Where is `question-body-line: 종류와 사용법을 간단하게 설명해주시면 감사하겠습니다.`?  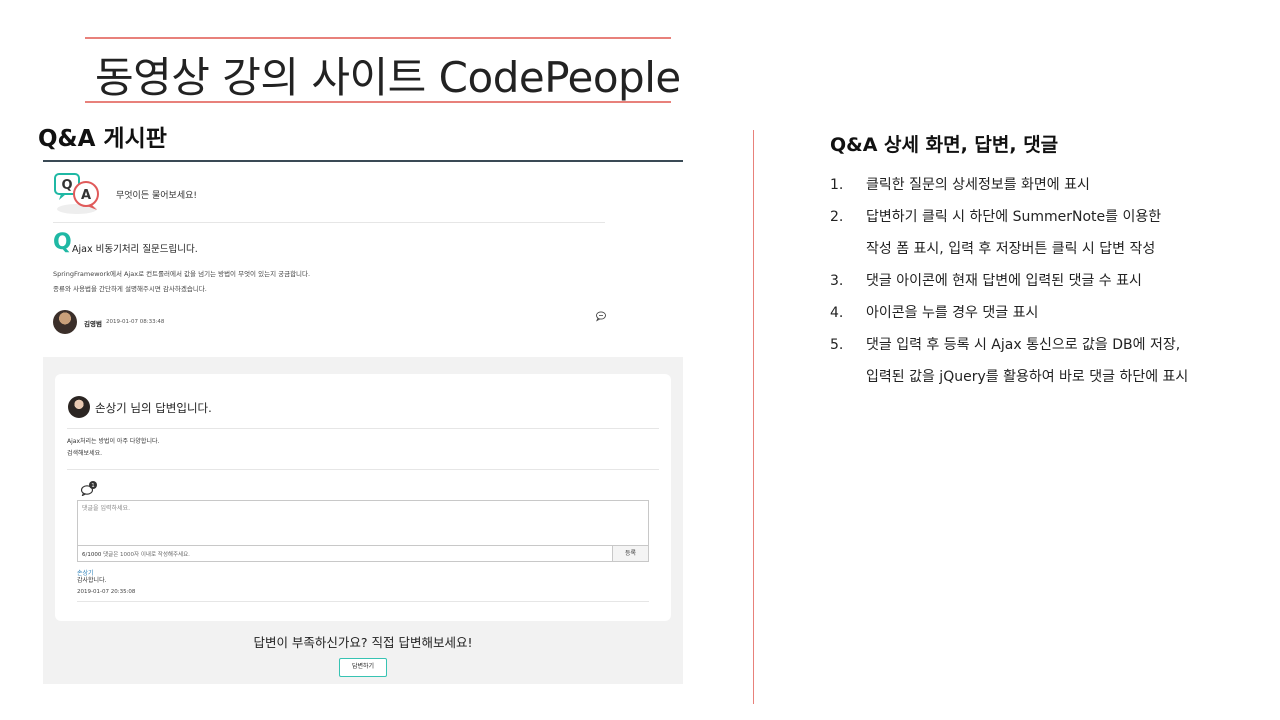 question-body-line: 종류와 사용법을 간단하게 설명해주시면 감사하겠습니다. is located at coordinates (130, 289).